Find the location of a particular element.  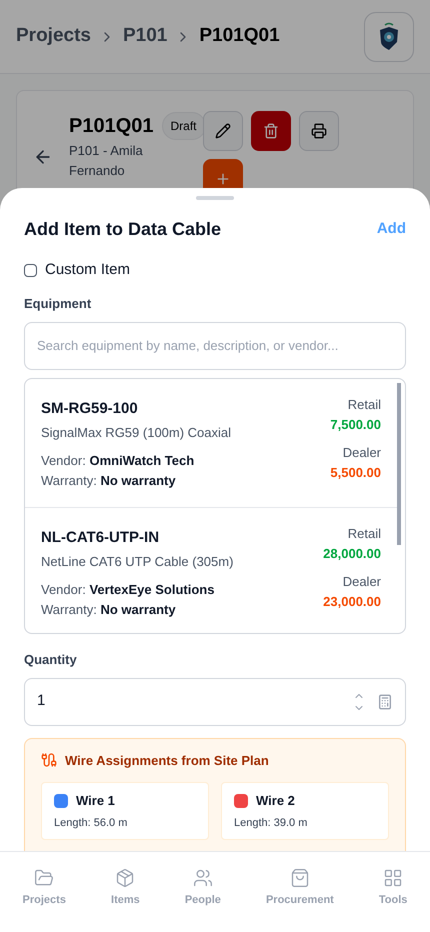

breadcrumb-link: Projects is located at coordinates (53, 36).